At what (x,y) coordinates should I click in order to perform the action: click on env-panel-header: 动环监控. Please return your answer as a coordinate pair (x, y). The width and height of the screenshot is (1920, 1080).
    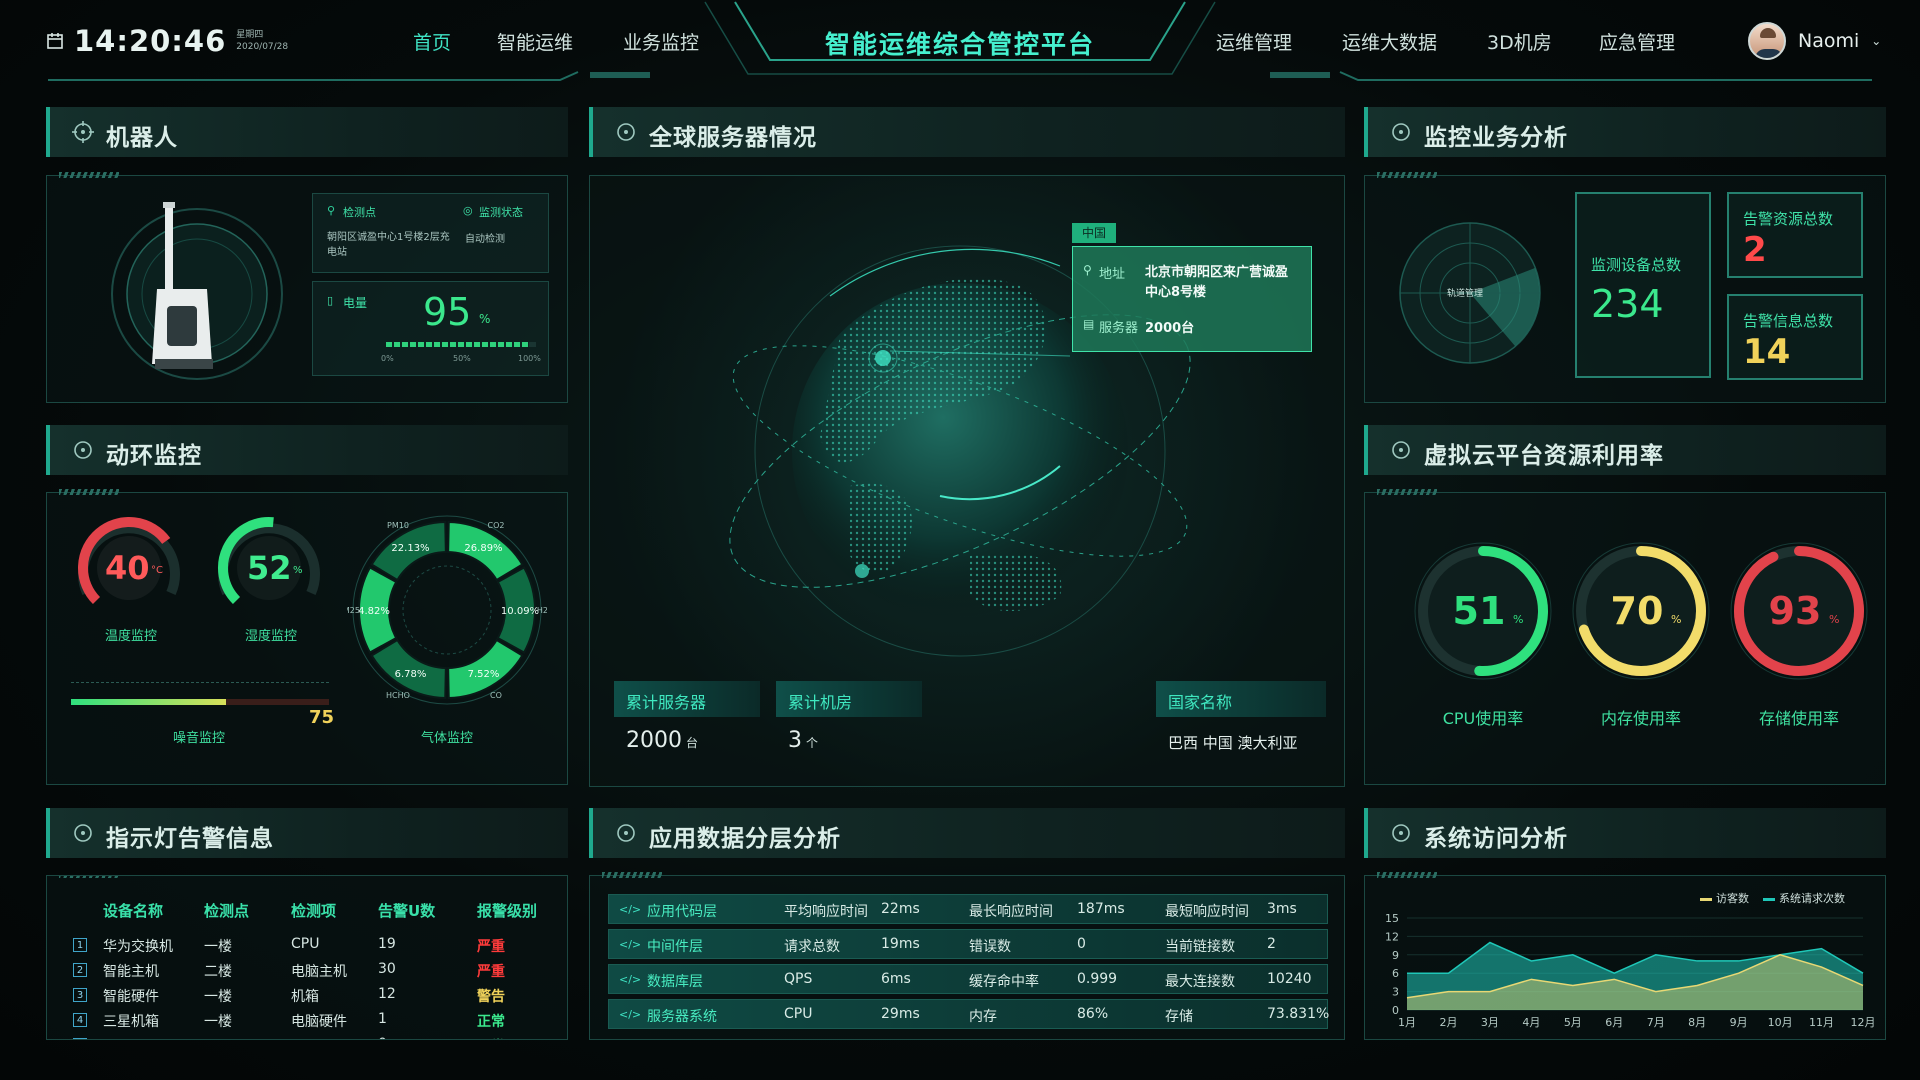
    Looking at the image, I should click on (307, 450).